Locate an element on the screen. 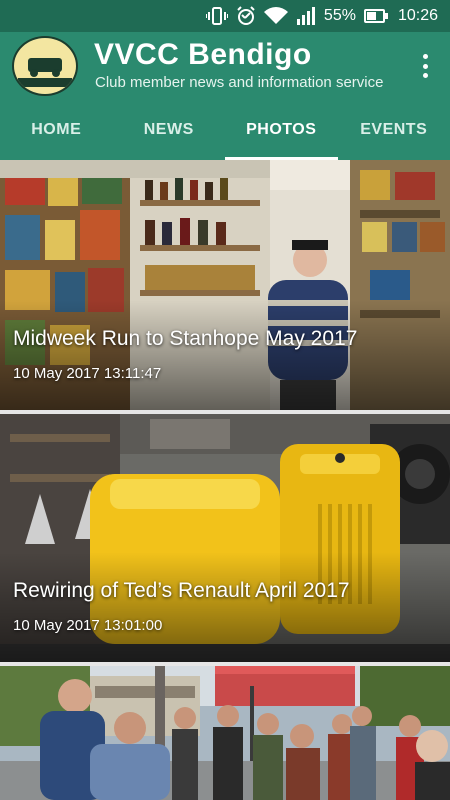  tab-bar: HOME NEWS PHOTOS EVENTS is located at coordinates (225, 130).